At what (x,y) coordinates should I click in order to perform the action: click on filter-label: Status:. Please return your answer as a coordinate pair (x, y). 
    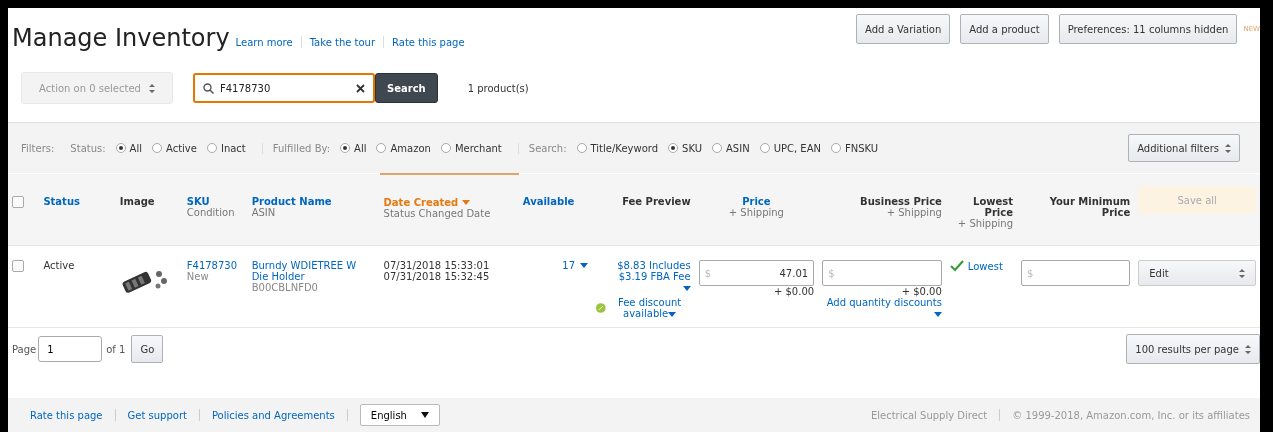
    Looking at the image, I should click on (88, 148).